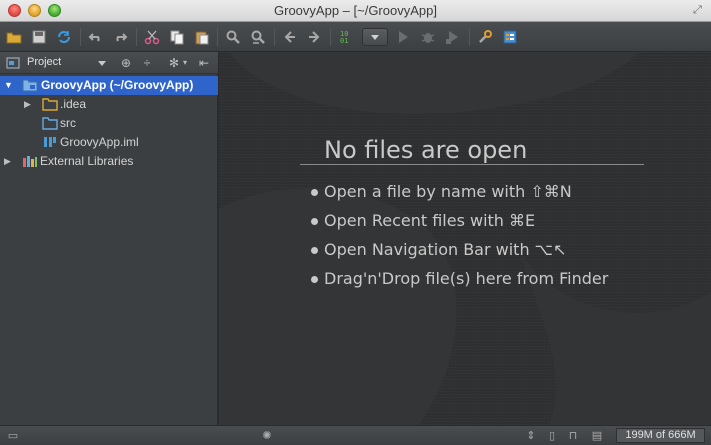 This screenshot has width=711, height=445. What do you see at coordinates (258, 37) in the screenshot?
I see `replace-icon` at bounding box center [258, 37].